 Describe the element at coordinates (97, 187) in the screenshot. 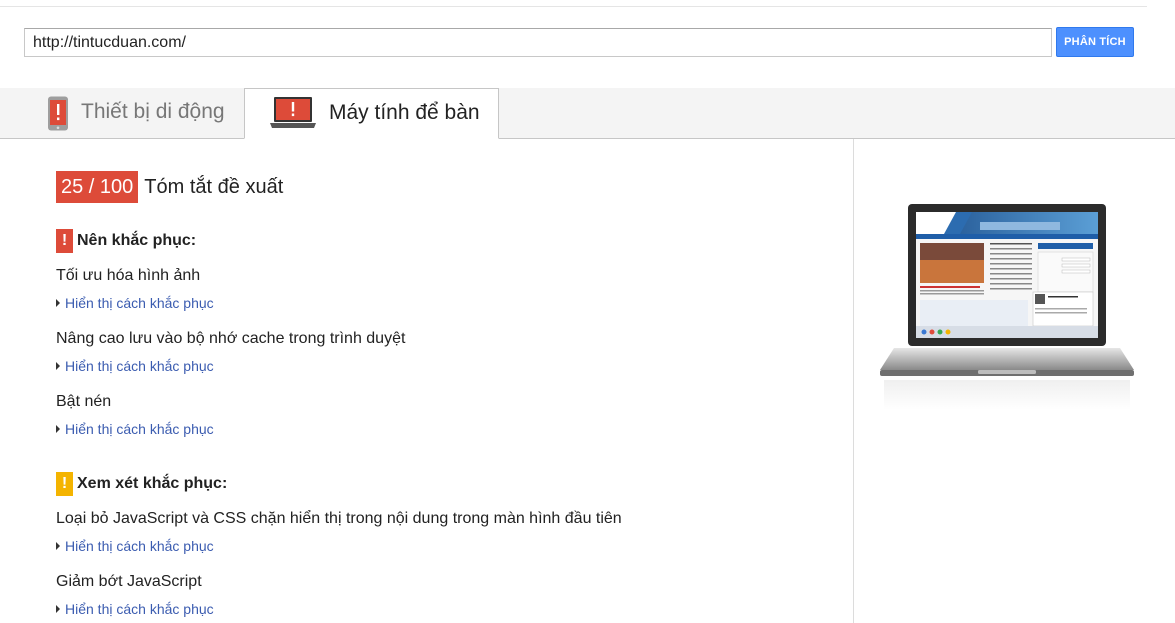

I see `score-badge: 25 / 100` at that location.